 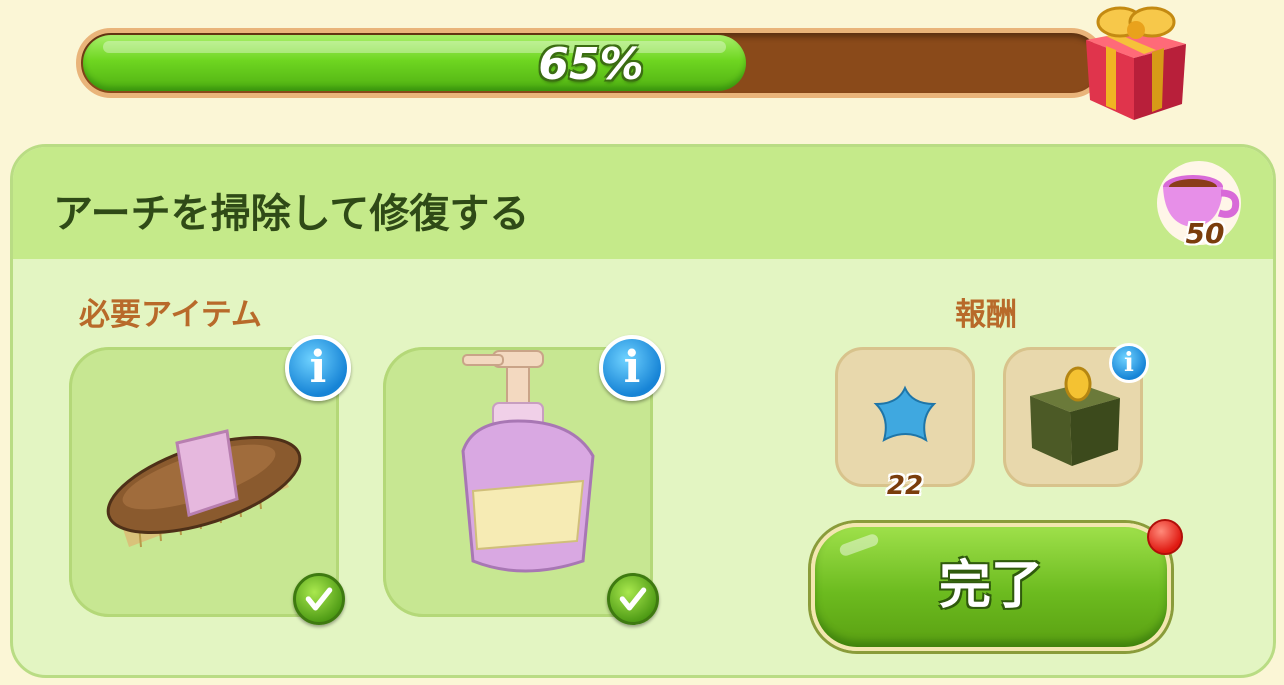 I want to click on reward-box-info-icon: i, so click(x=1129, y=363).